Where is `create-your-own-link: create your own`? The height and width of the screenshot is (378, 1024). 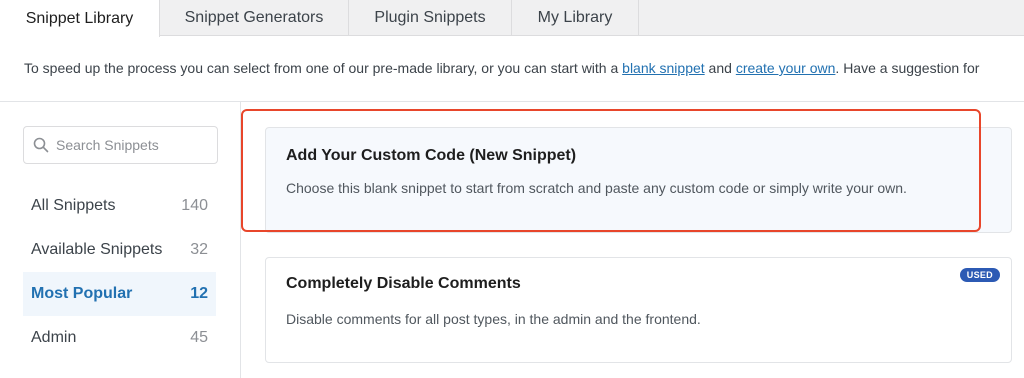 create-your-own-link: create your own is located at coordinates (786, 68).